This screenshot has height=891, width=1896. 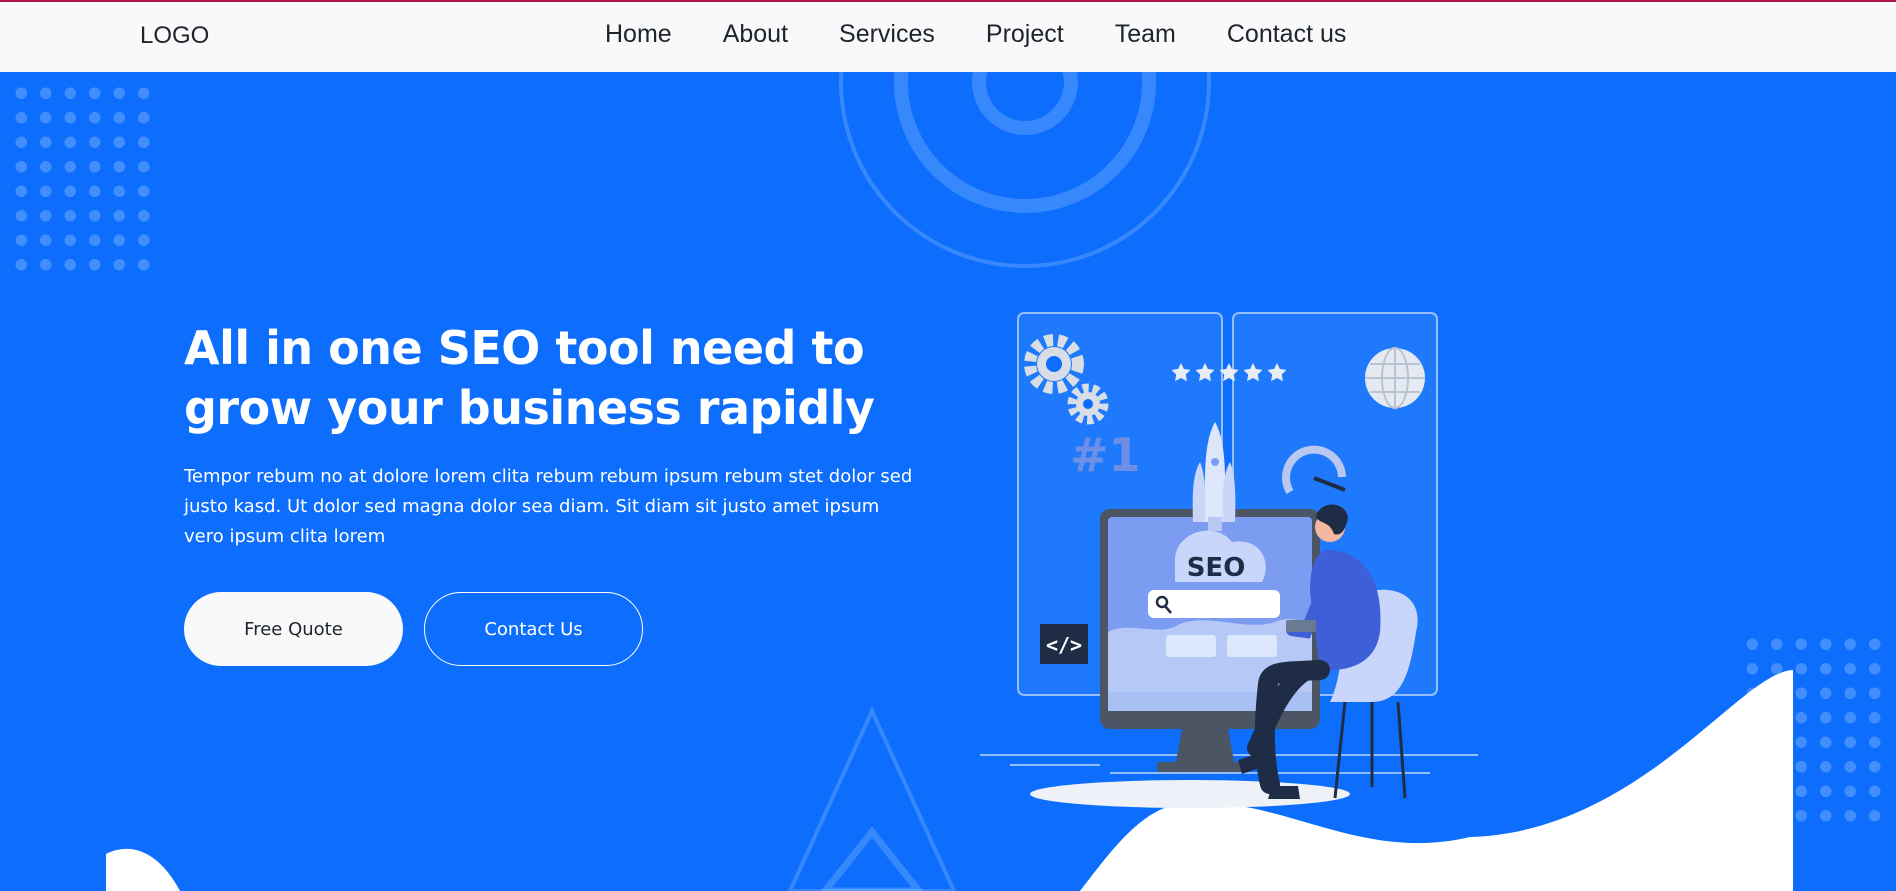 I want to click on seo-illustration: #1 SEO </>, so click(x=1229, y=560).